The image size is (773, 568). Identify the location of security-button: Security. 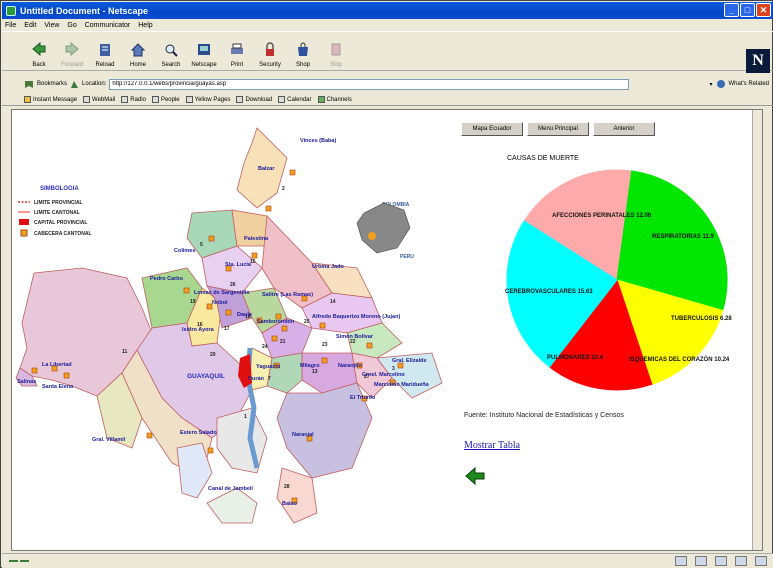
(270, 51).